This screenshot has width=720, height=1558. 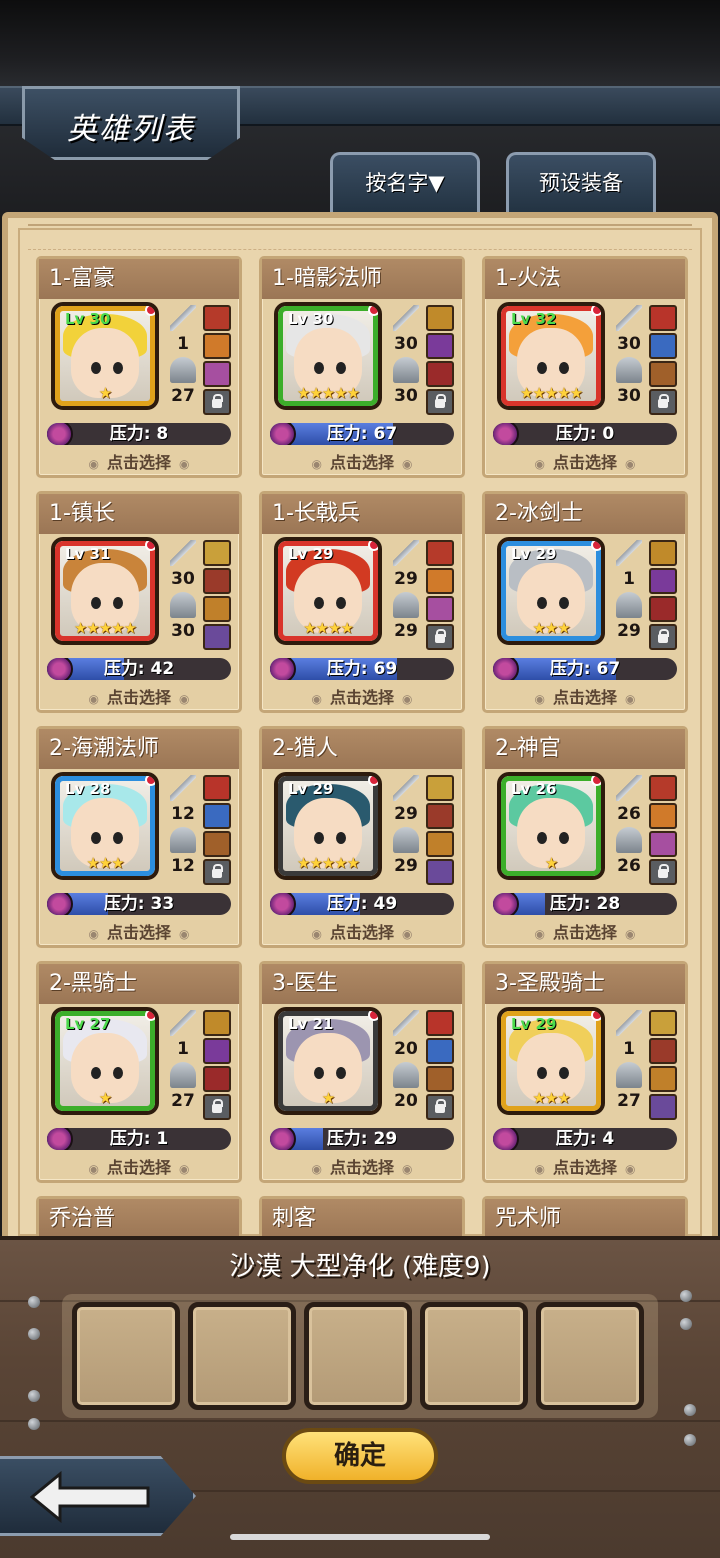 I want to click on hero-portrait: Lv 31 ★★★★★, so click(x=105, y=591).